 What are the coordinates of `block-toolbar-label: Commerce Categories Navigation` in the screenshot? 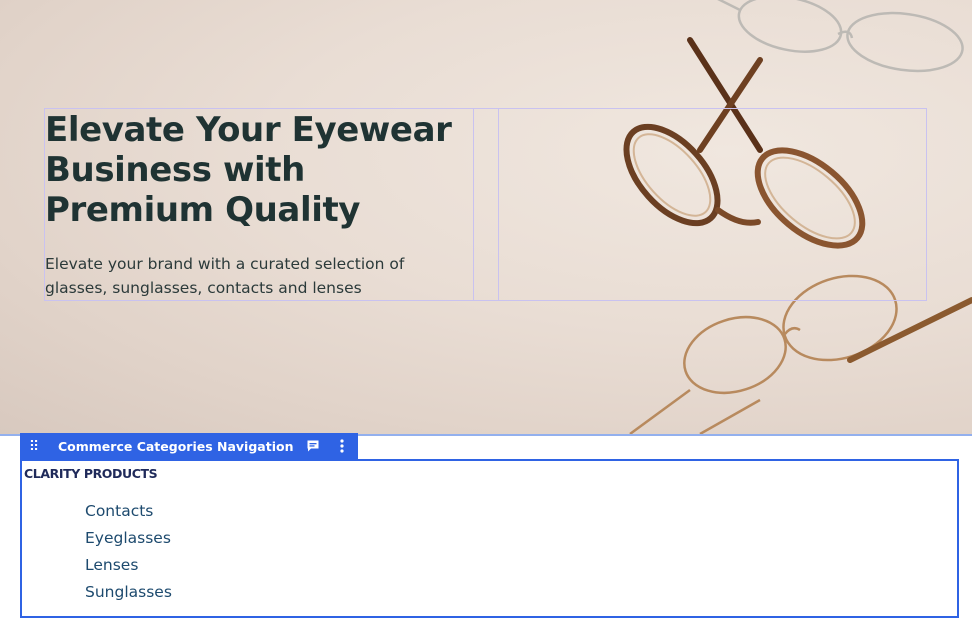 It's located at (176, 446).